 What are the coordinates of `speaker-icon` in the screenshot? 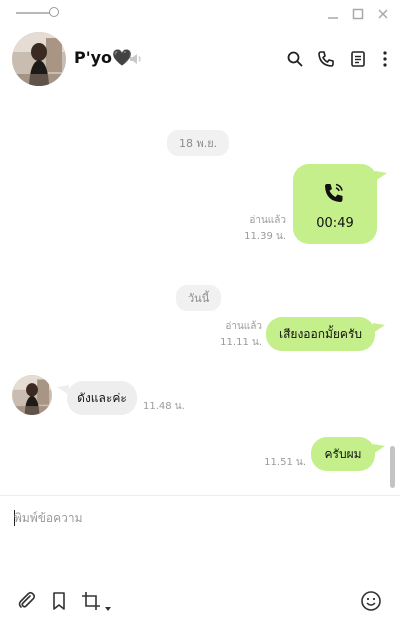 It's located at (136, 59).